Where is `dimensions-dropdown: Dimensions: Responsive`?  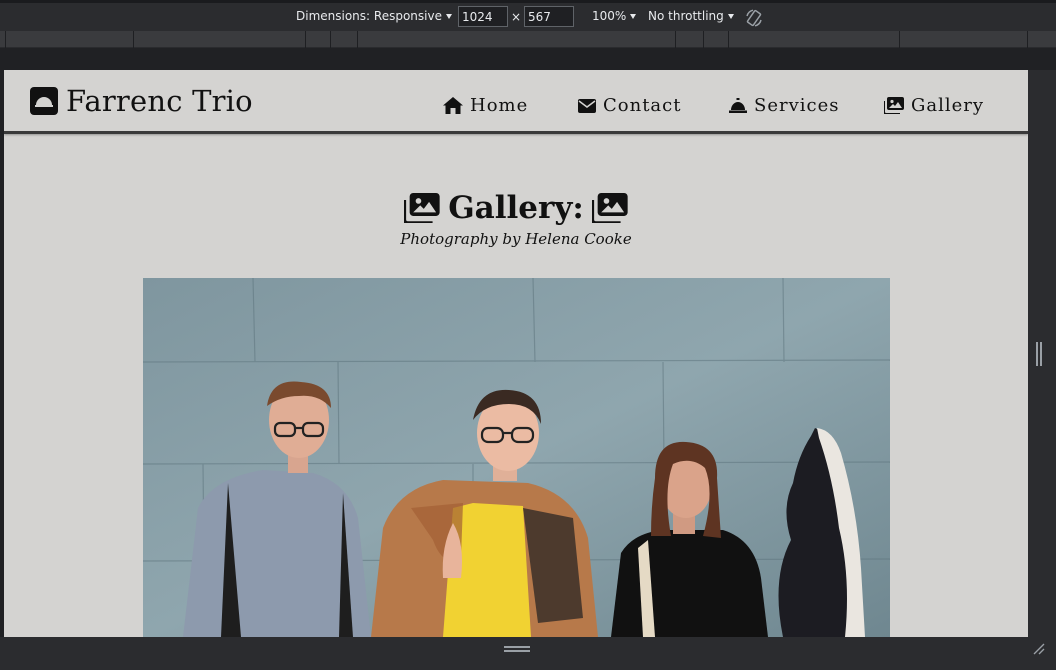
dimensions-dropdown: Dimensions: Responsive is located at coordinates (374, 16).